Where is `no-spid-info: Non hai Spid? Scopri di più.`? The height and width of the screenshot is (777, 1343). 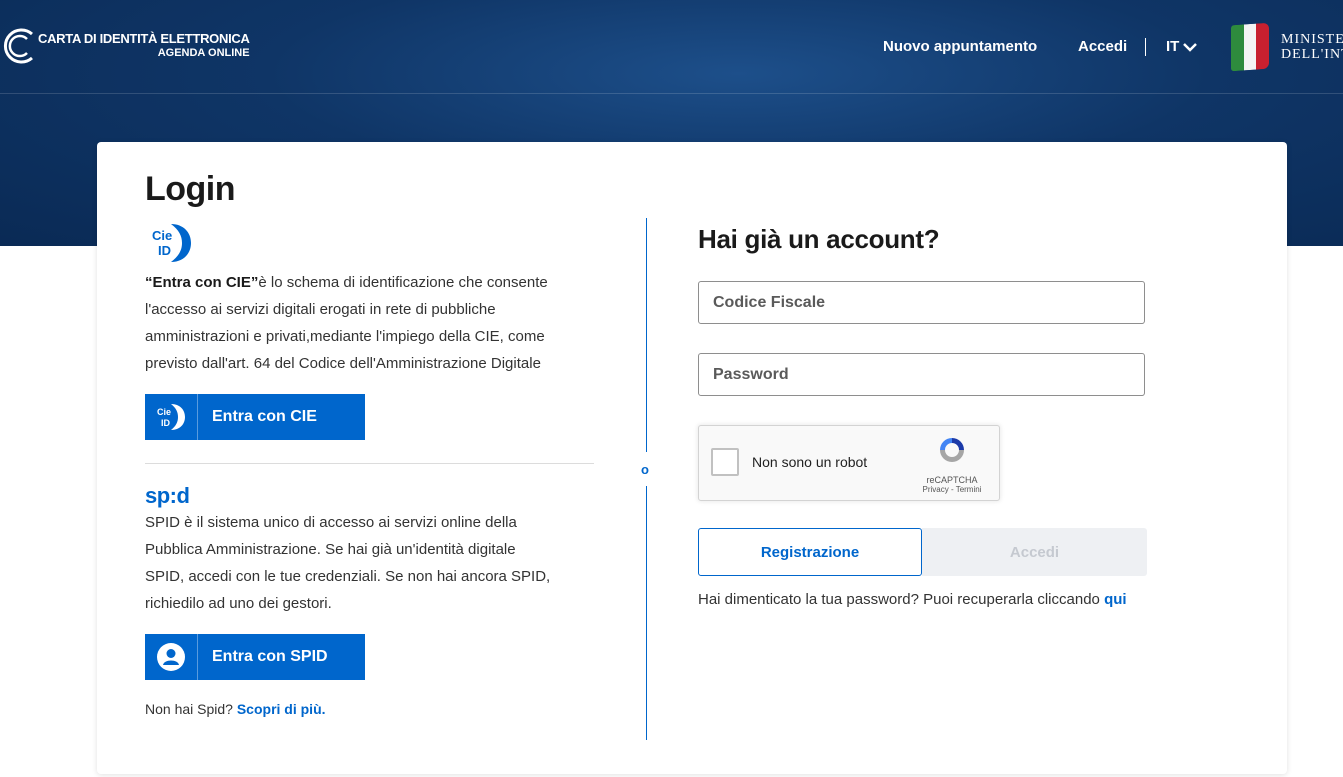 no-spid-info: Non hai Spid? Scopri di più. is located at coordinates (235, 709).